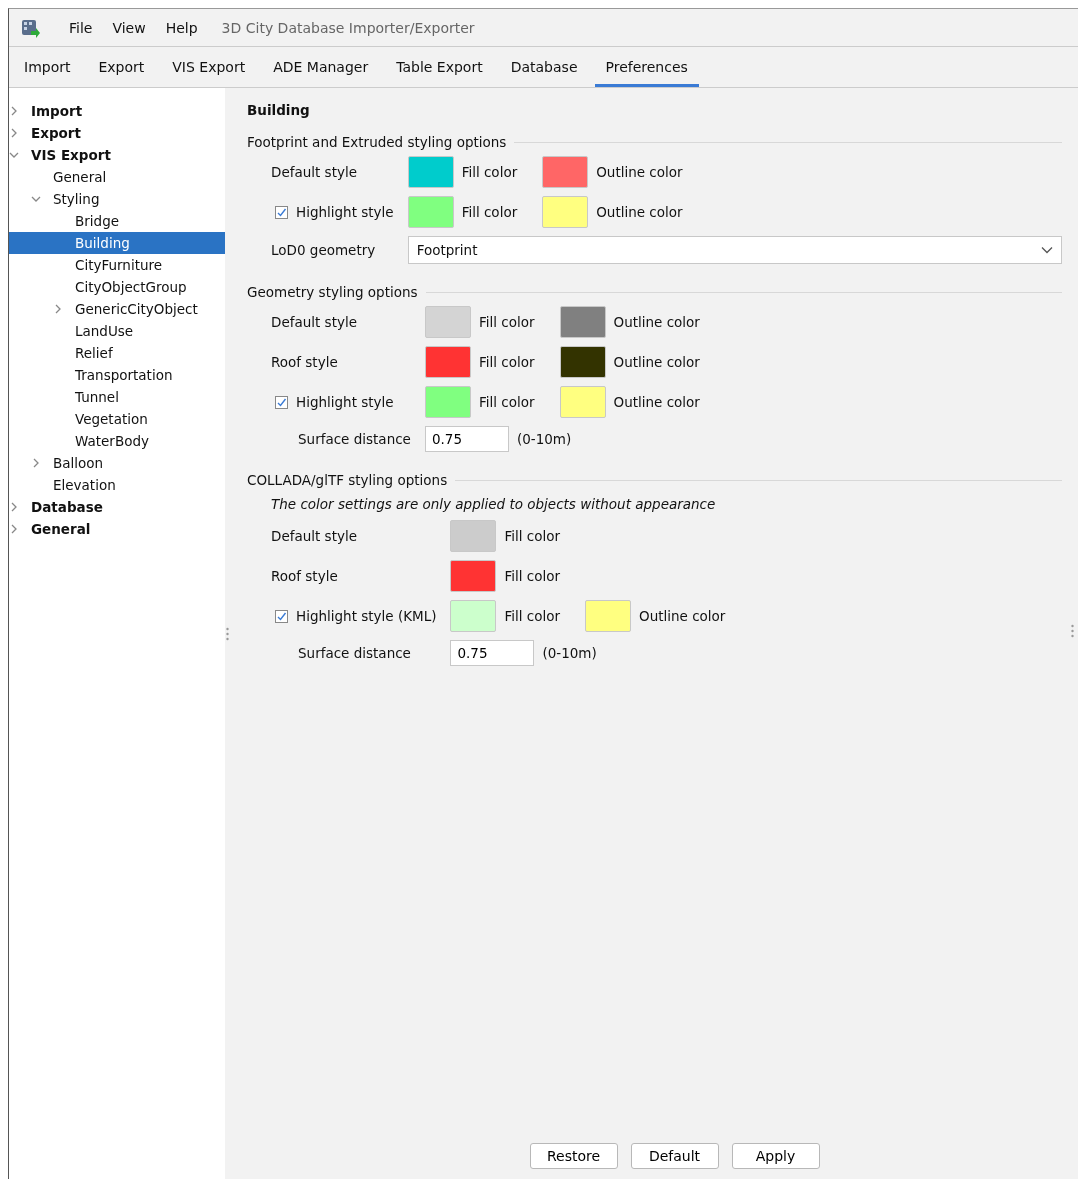 The width and height of the screenshot is (1078, 1179). Describe the element at coordinates (209, 67) in the screenshot. I see `tab: VIS Export` at that location.